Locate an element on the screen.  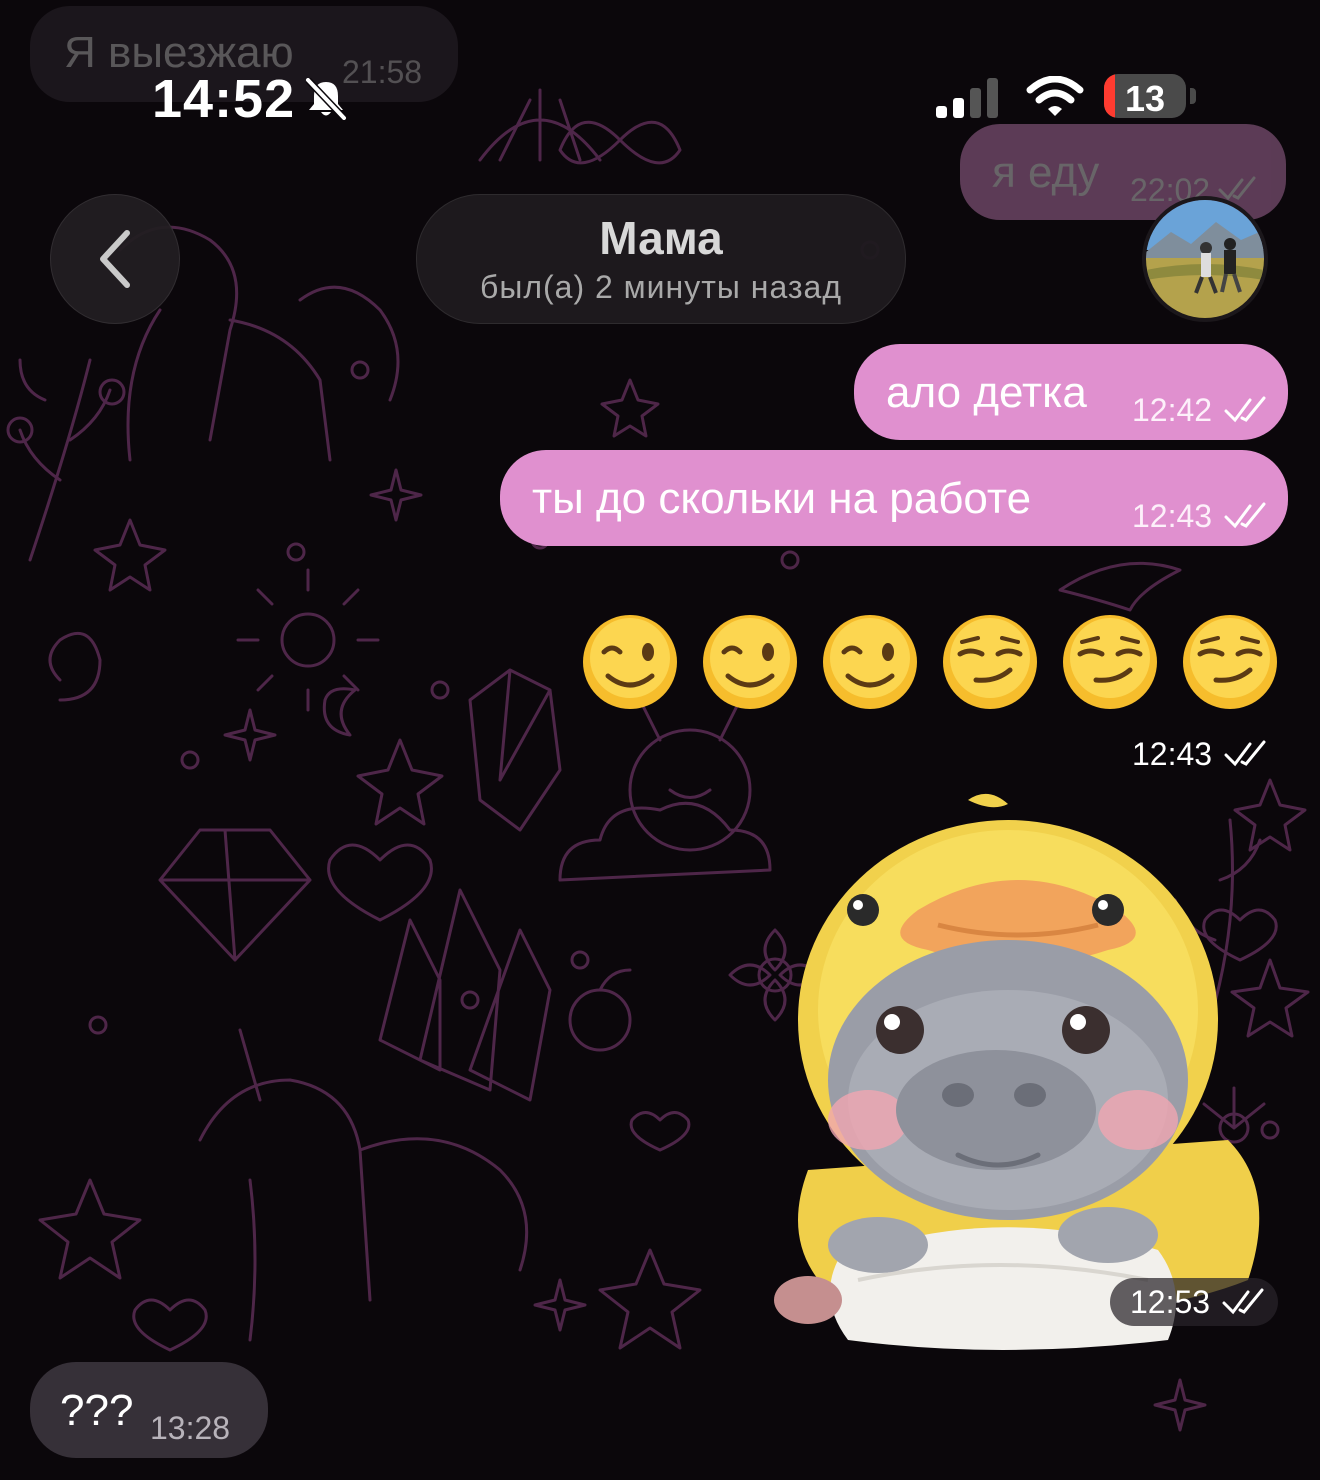
message-text: ??? is located at coordinates (97, 1410).